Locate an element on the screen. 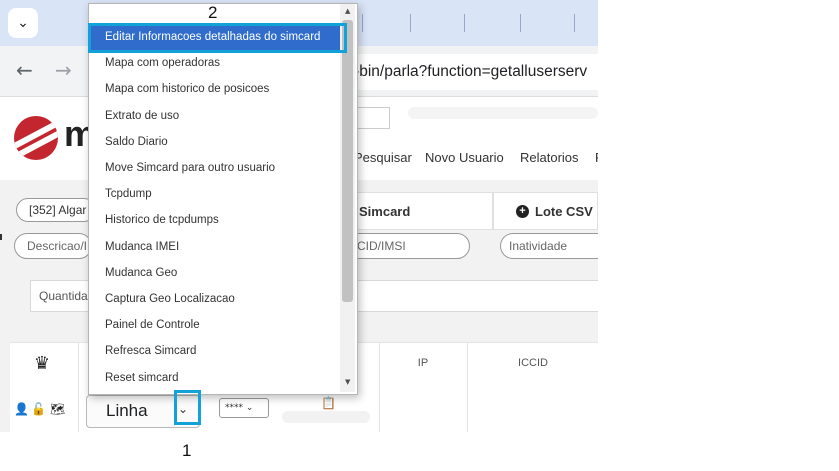  lock-icon: 🔓 is located at coordinates (38, 409).